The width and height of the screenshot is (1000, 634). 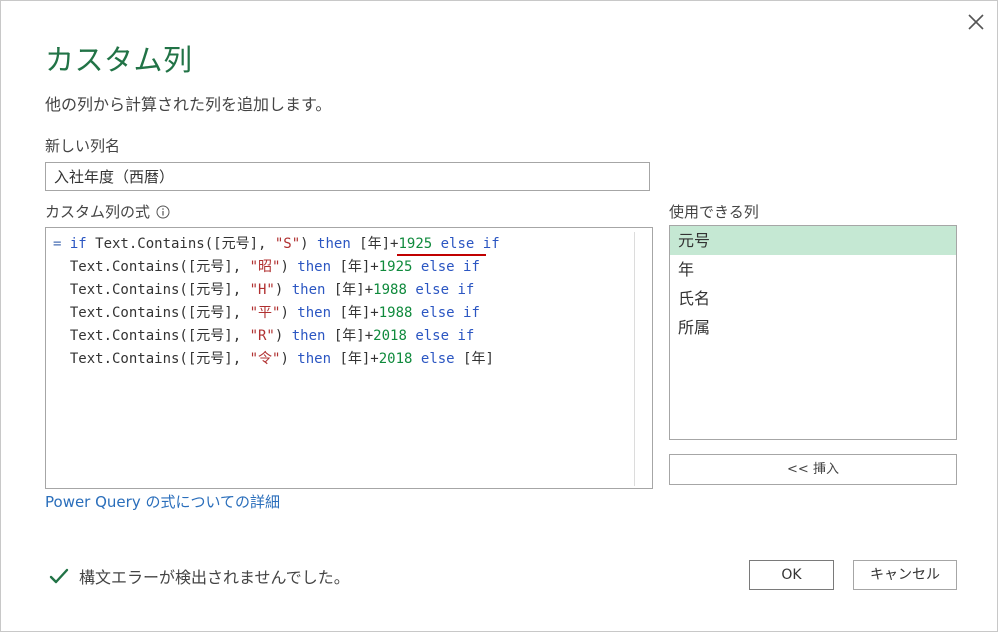 What do you see at coordinates (162, 501) in the screenshot?
I see `power-query-help-link: Power Query の式についての詳細` at bounding box center [162, 501].